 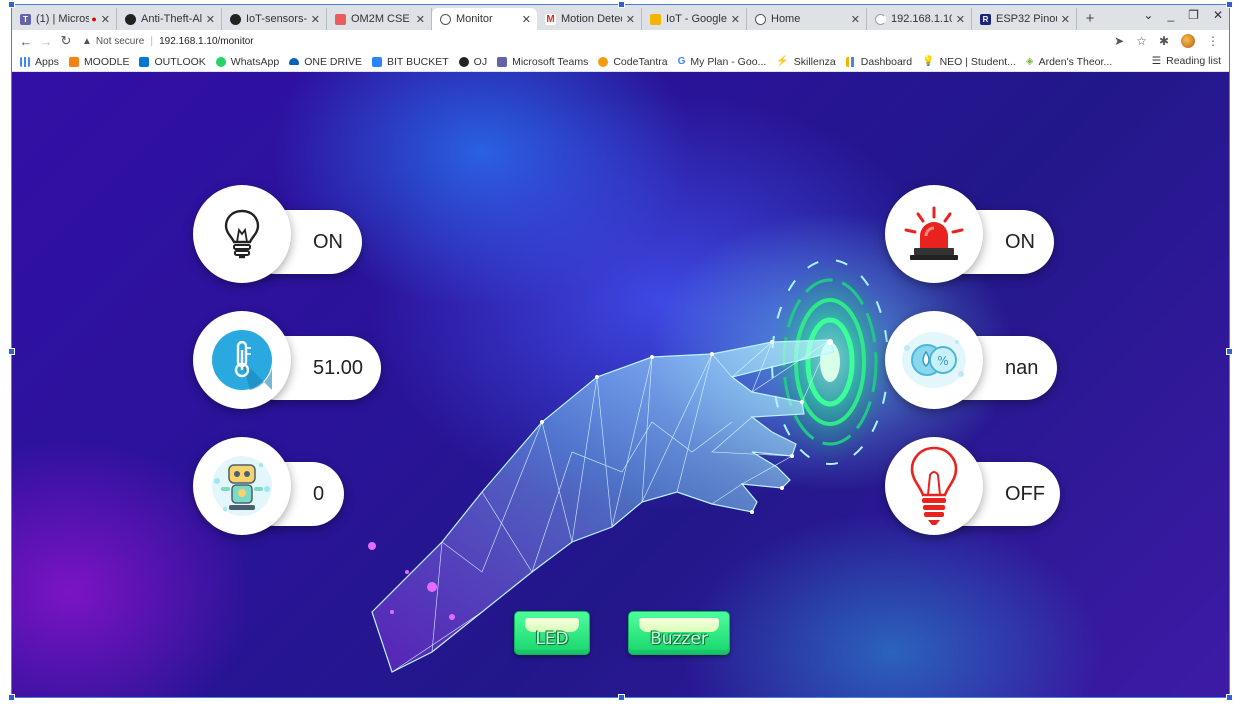 I want to click on tab-motion-detect: M Motion Detect ✕, so click(x=589, y=19).